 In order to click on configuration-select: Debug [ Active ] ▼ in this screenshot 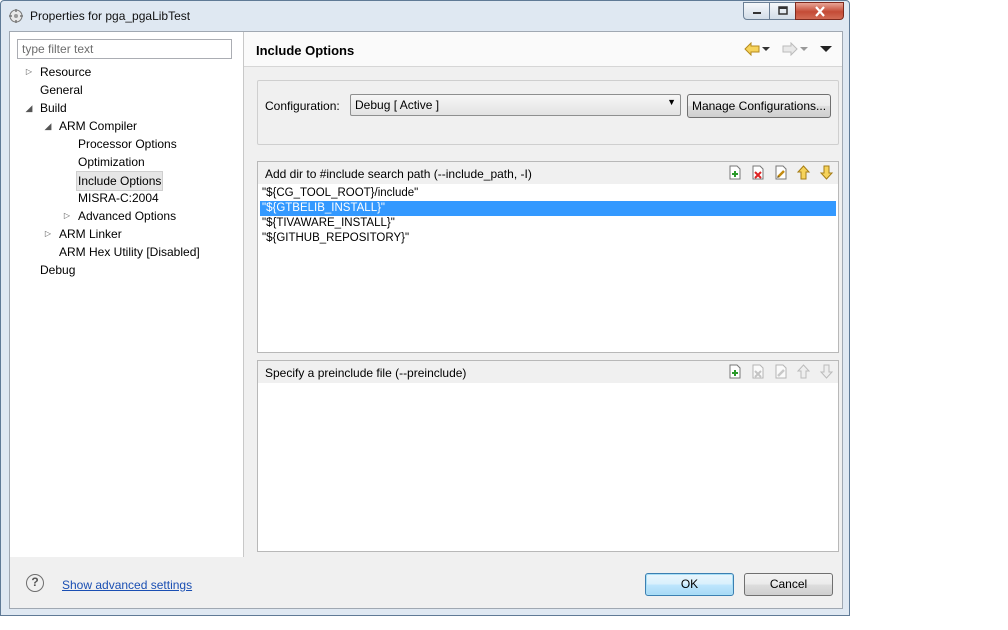, I will do `click(515, 105)`.